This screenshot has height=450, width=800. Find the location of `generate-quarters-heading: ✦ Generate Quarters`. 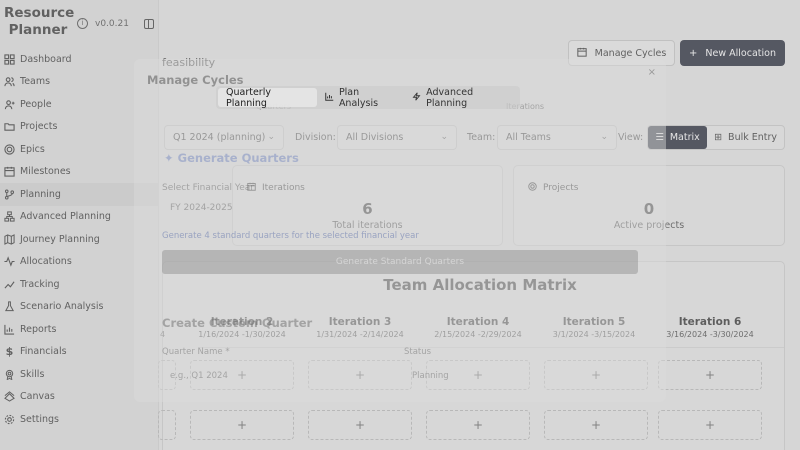

generate-quarters-heading: ✦ Generate Quarters is located at coordinates (231, 158).